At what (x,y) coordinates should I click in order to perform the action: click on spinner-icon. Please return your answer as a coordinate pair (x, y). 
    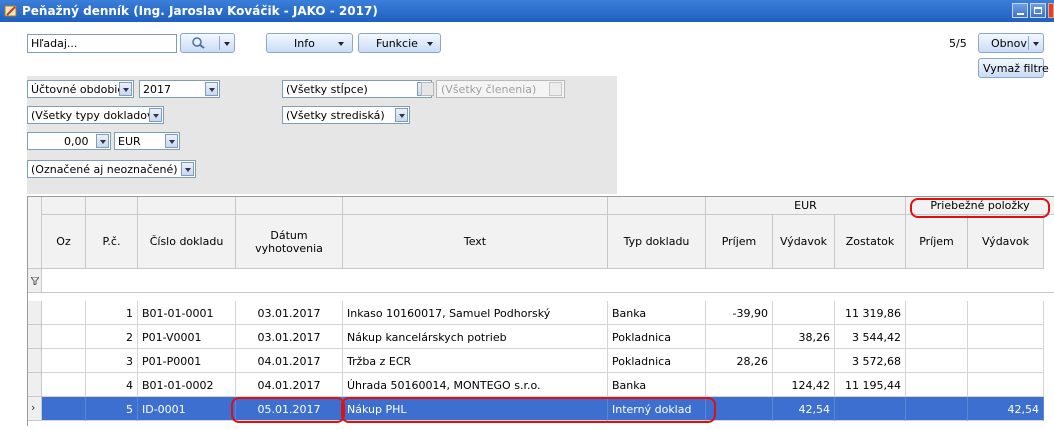
    Looking at the image, I should click on (102, 141).